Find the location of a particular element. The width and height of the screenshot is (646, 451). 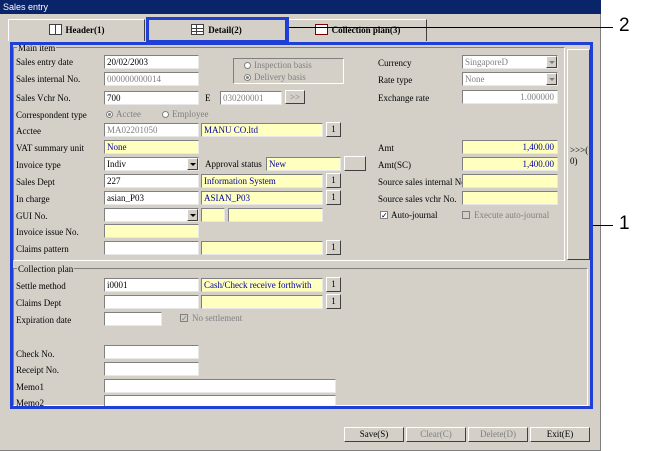

callout-number-2: 2 is located at coordinates (624, 25).